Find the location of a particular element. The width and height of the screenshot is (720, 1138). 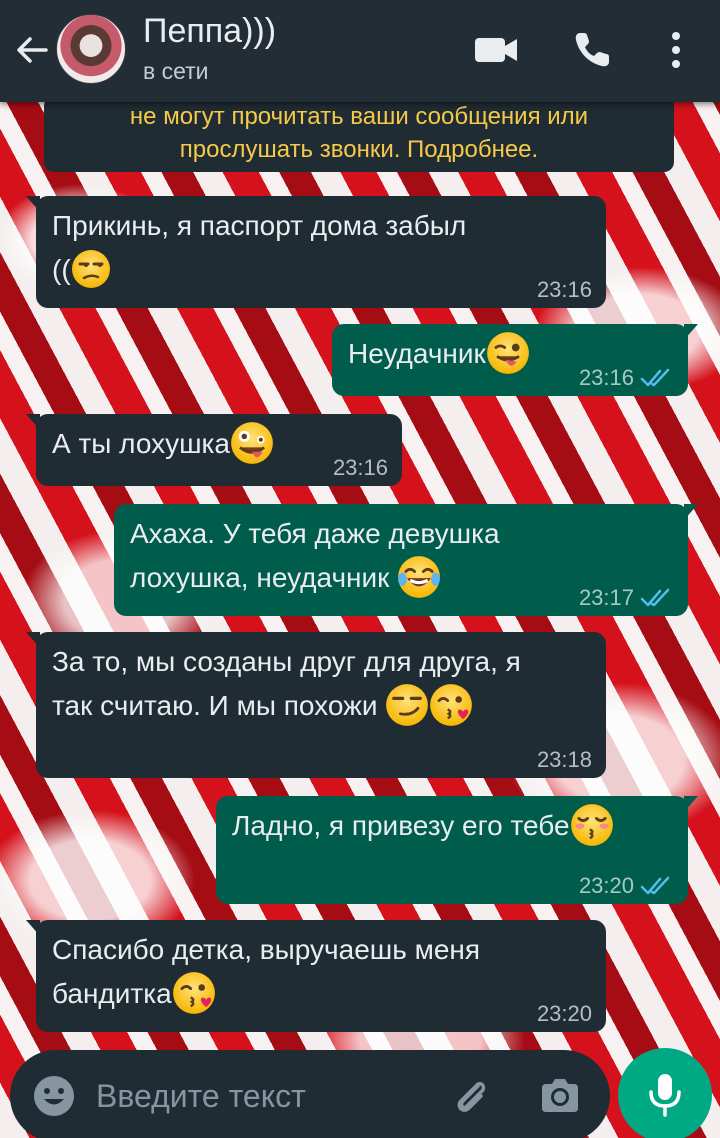

voice-call-icon is located at coordinates (592, 50).